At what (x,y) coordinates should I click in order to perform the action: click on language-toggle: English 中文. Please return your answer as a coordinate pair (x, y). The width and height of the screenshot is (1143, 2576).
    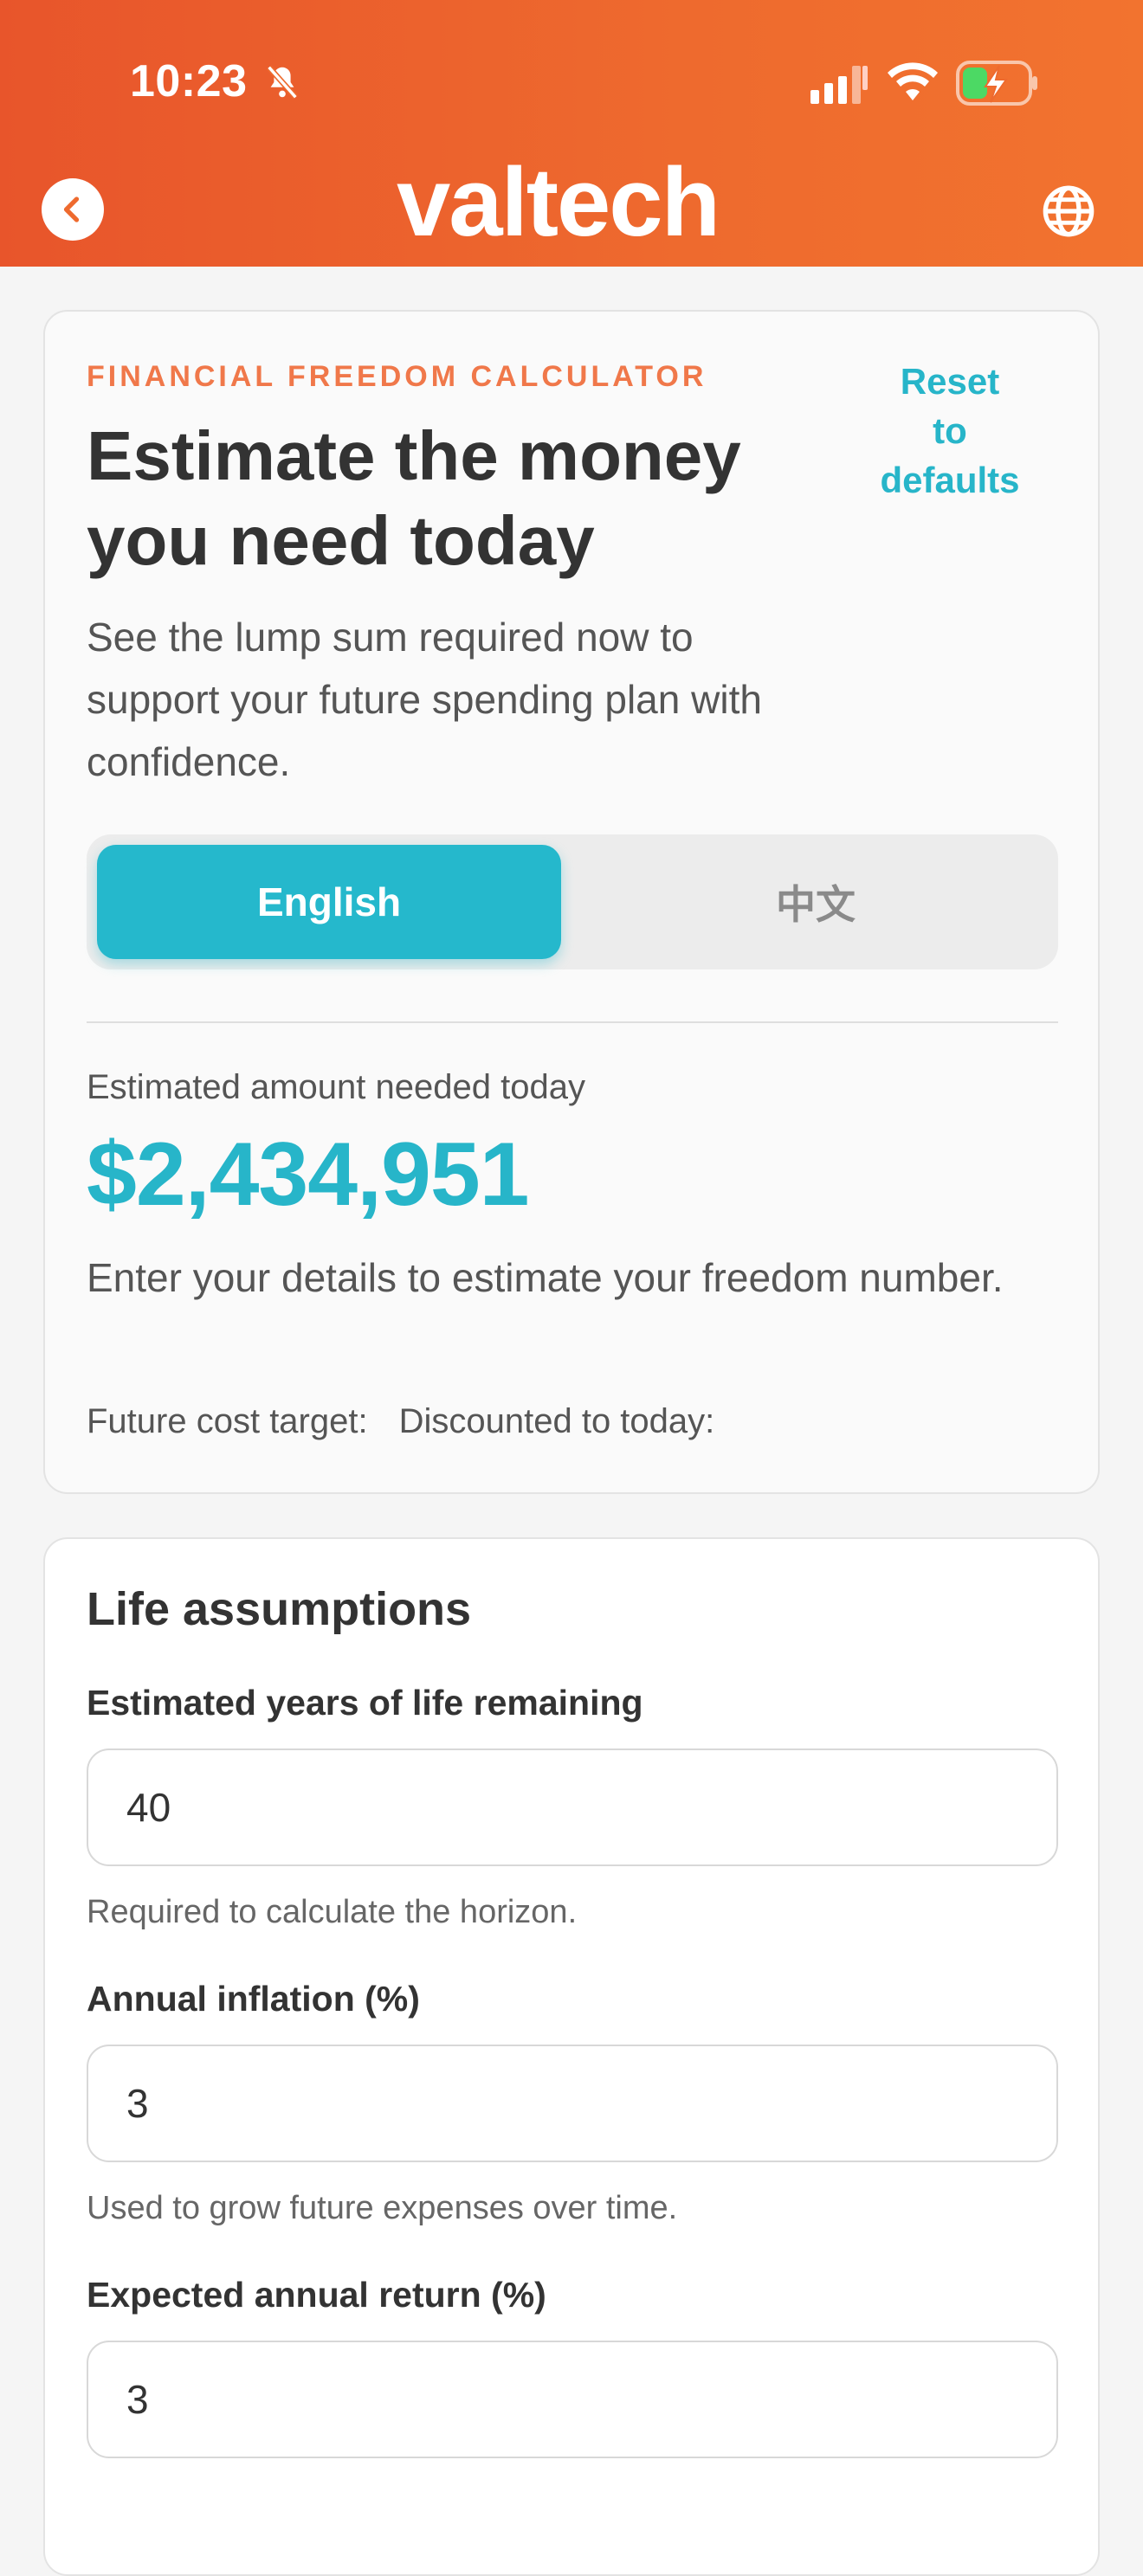
    Looking at the image, I should click on (573, 901).